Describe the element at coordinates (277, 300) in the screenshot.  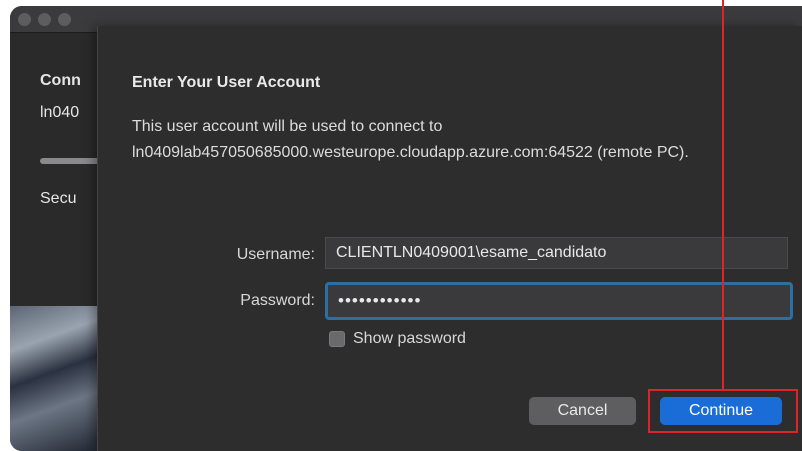
I see `password-label: Password:` at that location.